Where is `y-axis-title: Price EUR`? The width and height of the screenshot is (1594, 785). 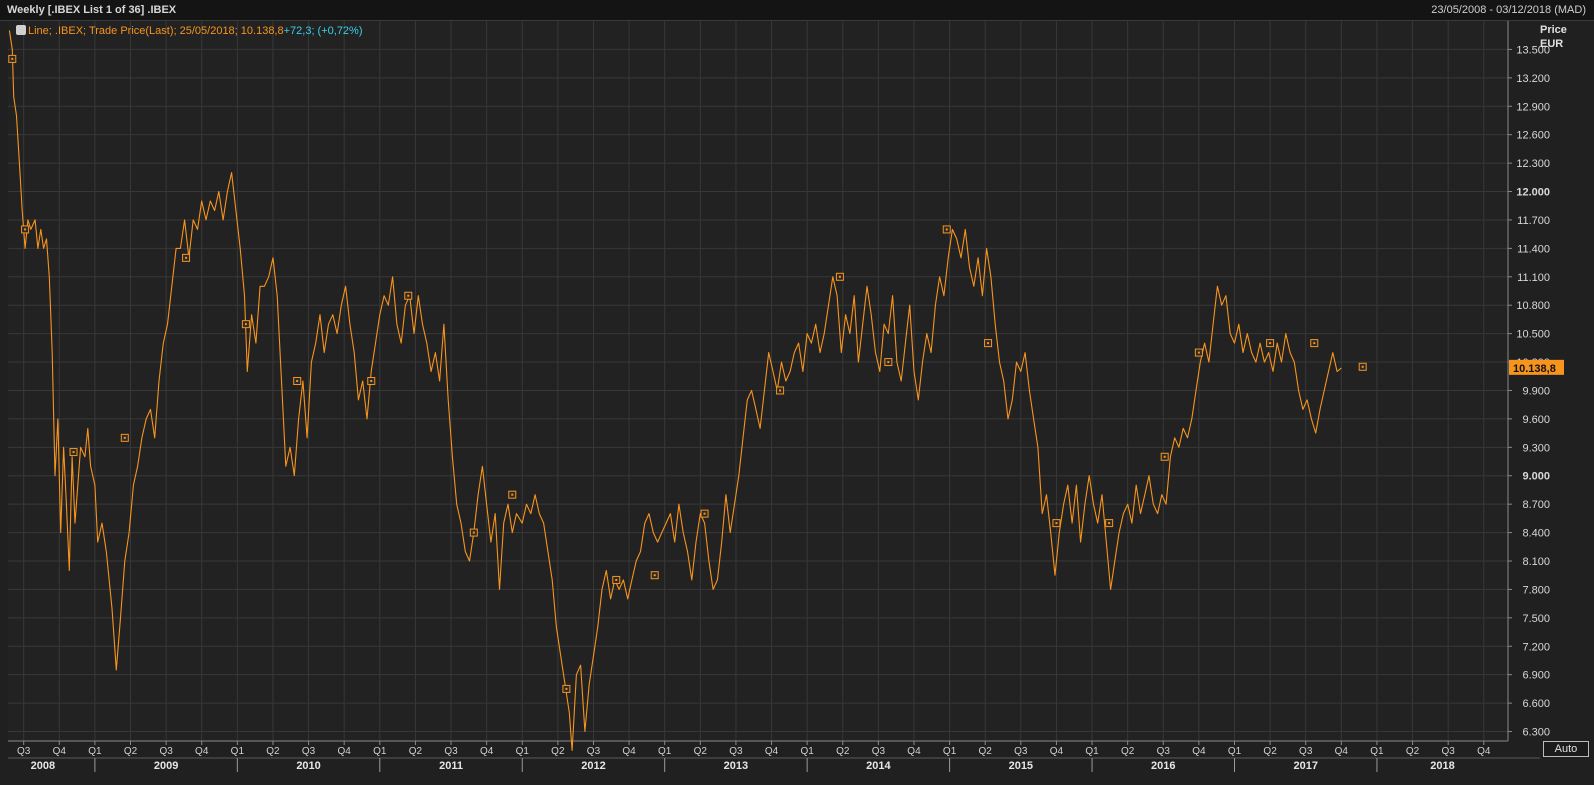
y-axis-title: Price EUR is located at coordinates (1553, 37).